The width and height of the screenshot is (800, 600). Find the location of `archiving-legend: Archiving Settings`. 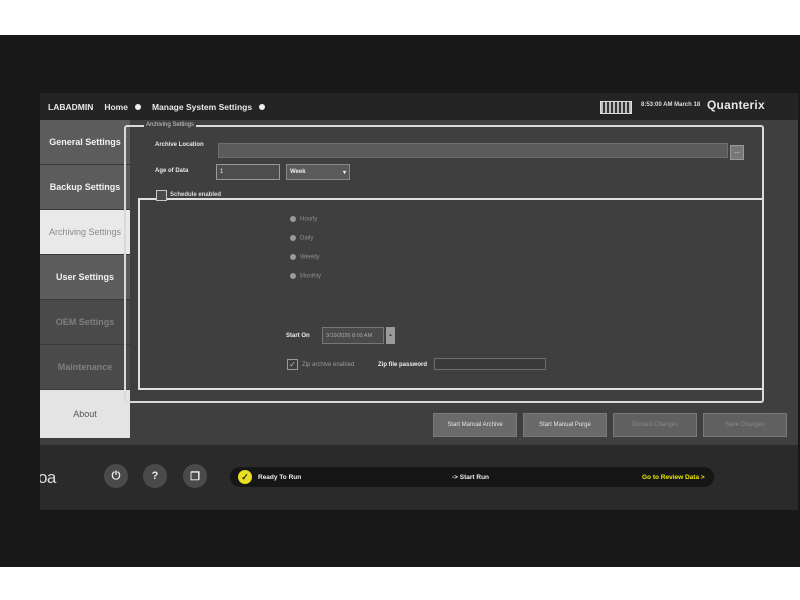

archiving-legend: Archiving Settings is located at coordinates (170, 125).